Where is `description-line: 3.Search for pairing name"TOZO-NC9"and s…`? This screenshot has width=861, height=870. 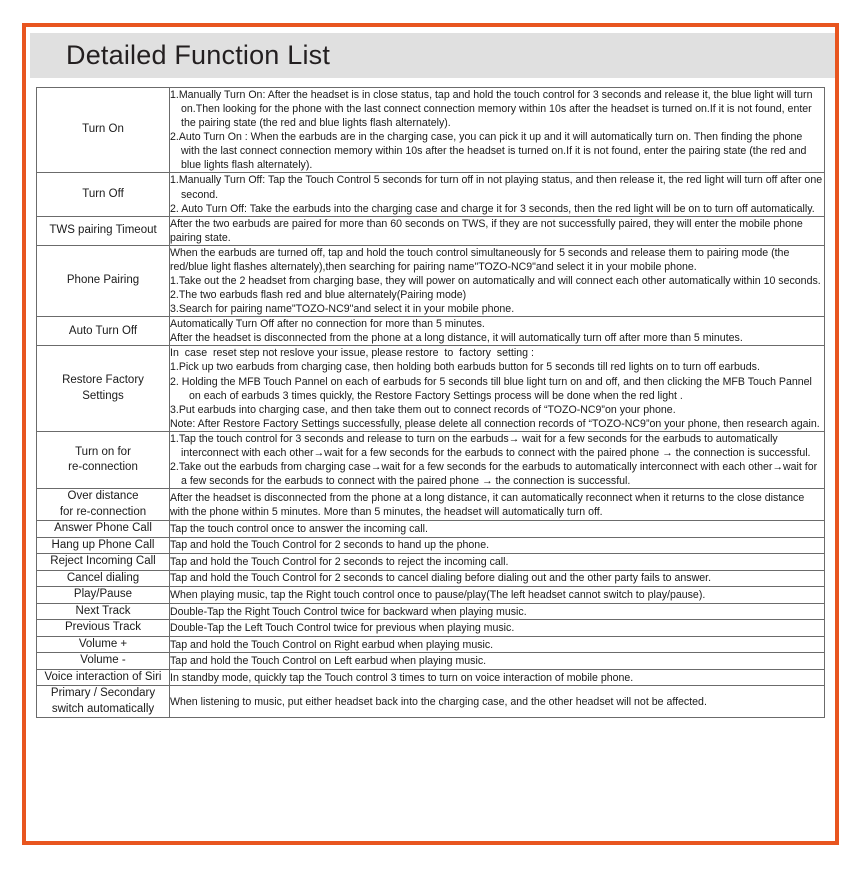
description-line: 3.Search for pairing name"TOZO-NC9"and s… is located at coordinates (342, 309).